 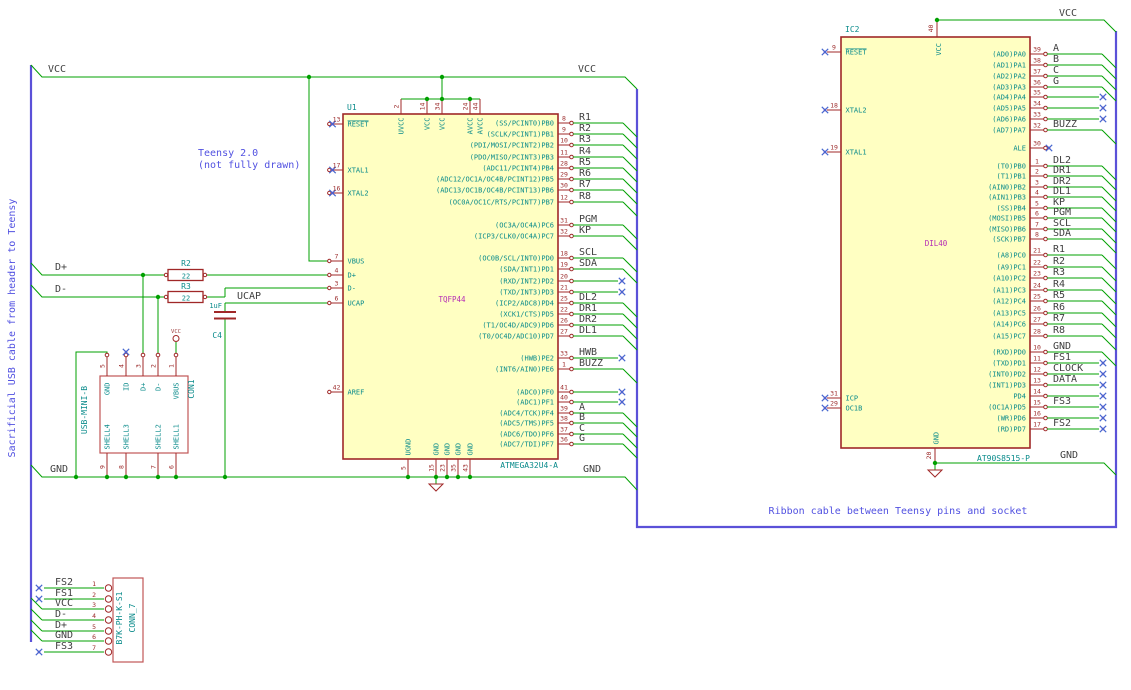 I want to click on pin-name: (ICP2/ADC8)PD4, so click(x=524, y=304).